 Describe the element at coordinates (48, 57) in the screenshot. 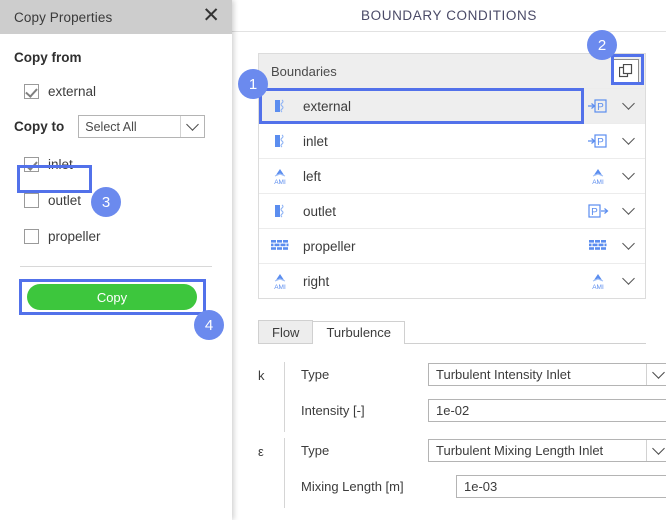

I see `copy-from-heading: Copy from` at that location.